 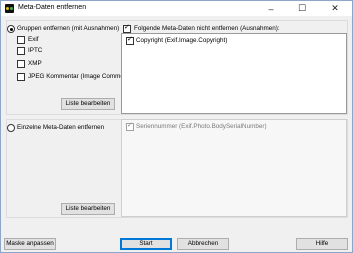 I want to click on remove-groups-radio, so click(x=11, y=29).